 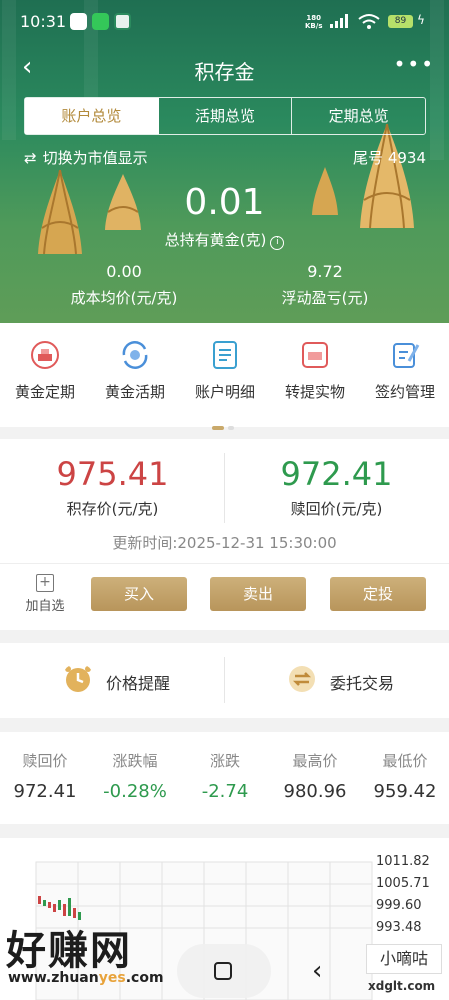 I want to click on watermark-logo: 好赚网, so click(x=69, y=951).